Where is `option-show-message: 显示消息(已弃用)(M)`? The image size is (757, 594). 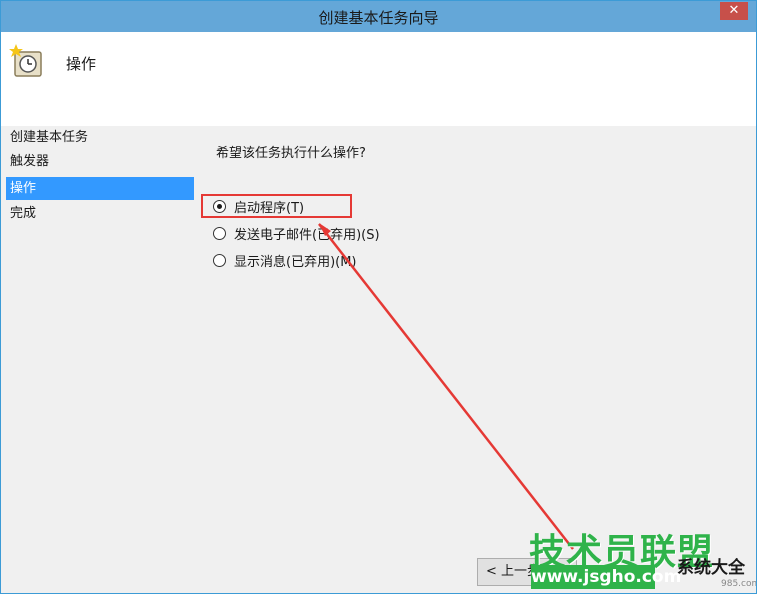 option-show-message: 显示消息(已弃用)(M) is located at coordinates (285, 260).